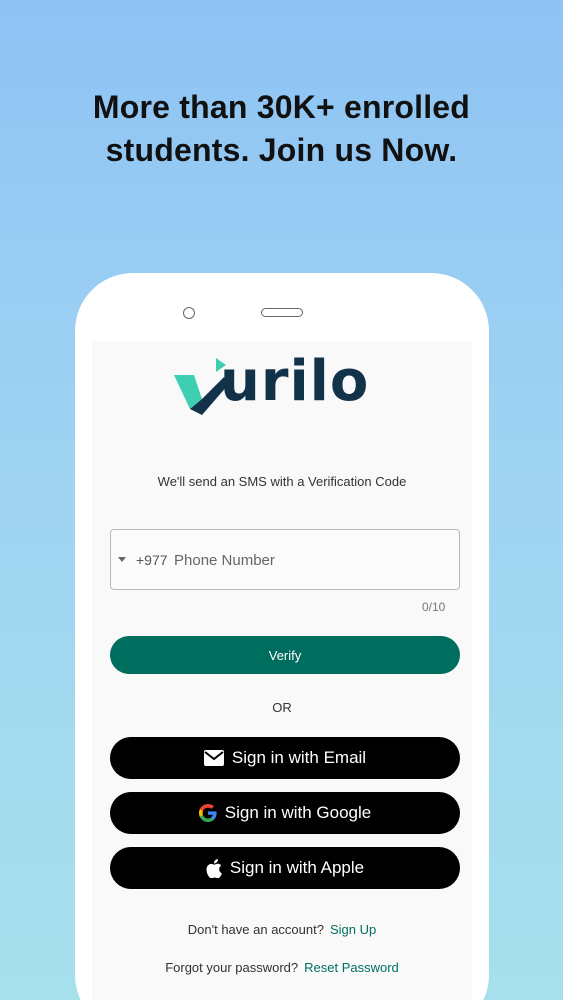 This screenshot has width=563, height=1000. What do you see at coordinates (351, 967) in the screenshot?
I see `reset-password-link: Reset Password` at bounding box center [351, 967].